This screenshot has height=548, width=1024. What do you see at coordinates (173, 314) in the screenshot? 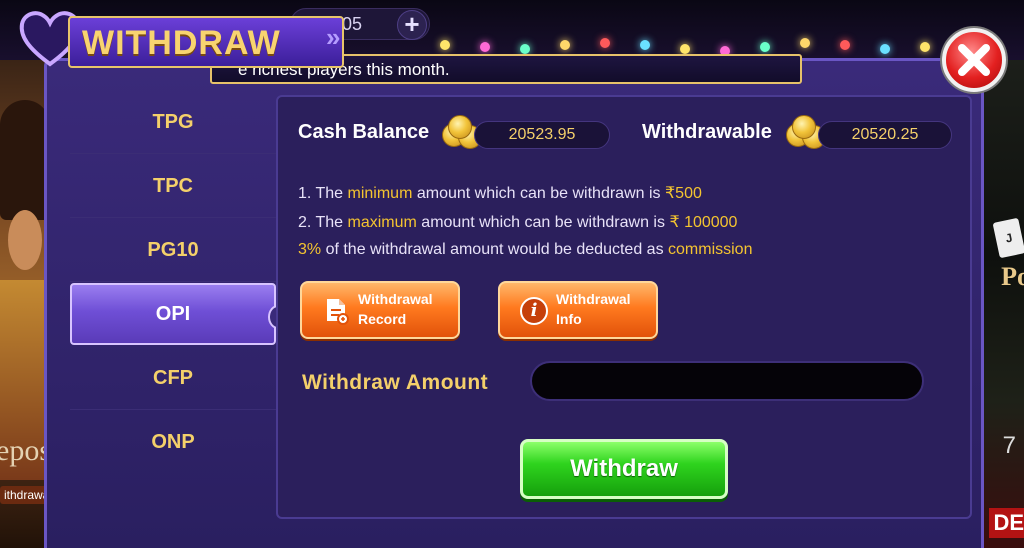
I see `tab-opi-label: OPI` at bounding box center [173, 314].